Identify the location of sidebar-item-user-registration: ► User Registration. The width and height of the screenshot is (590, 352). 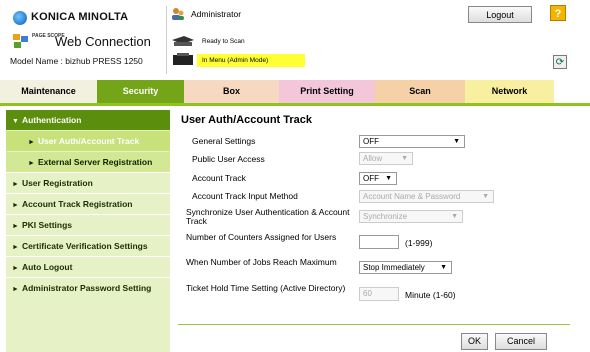
(88, 183).